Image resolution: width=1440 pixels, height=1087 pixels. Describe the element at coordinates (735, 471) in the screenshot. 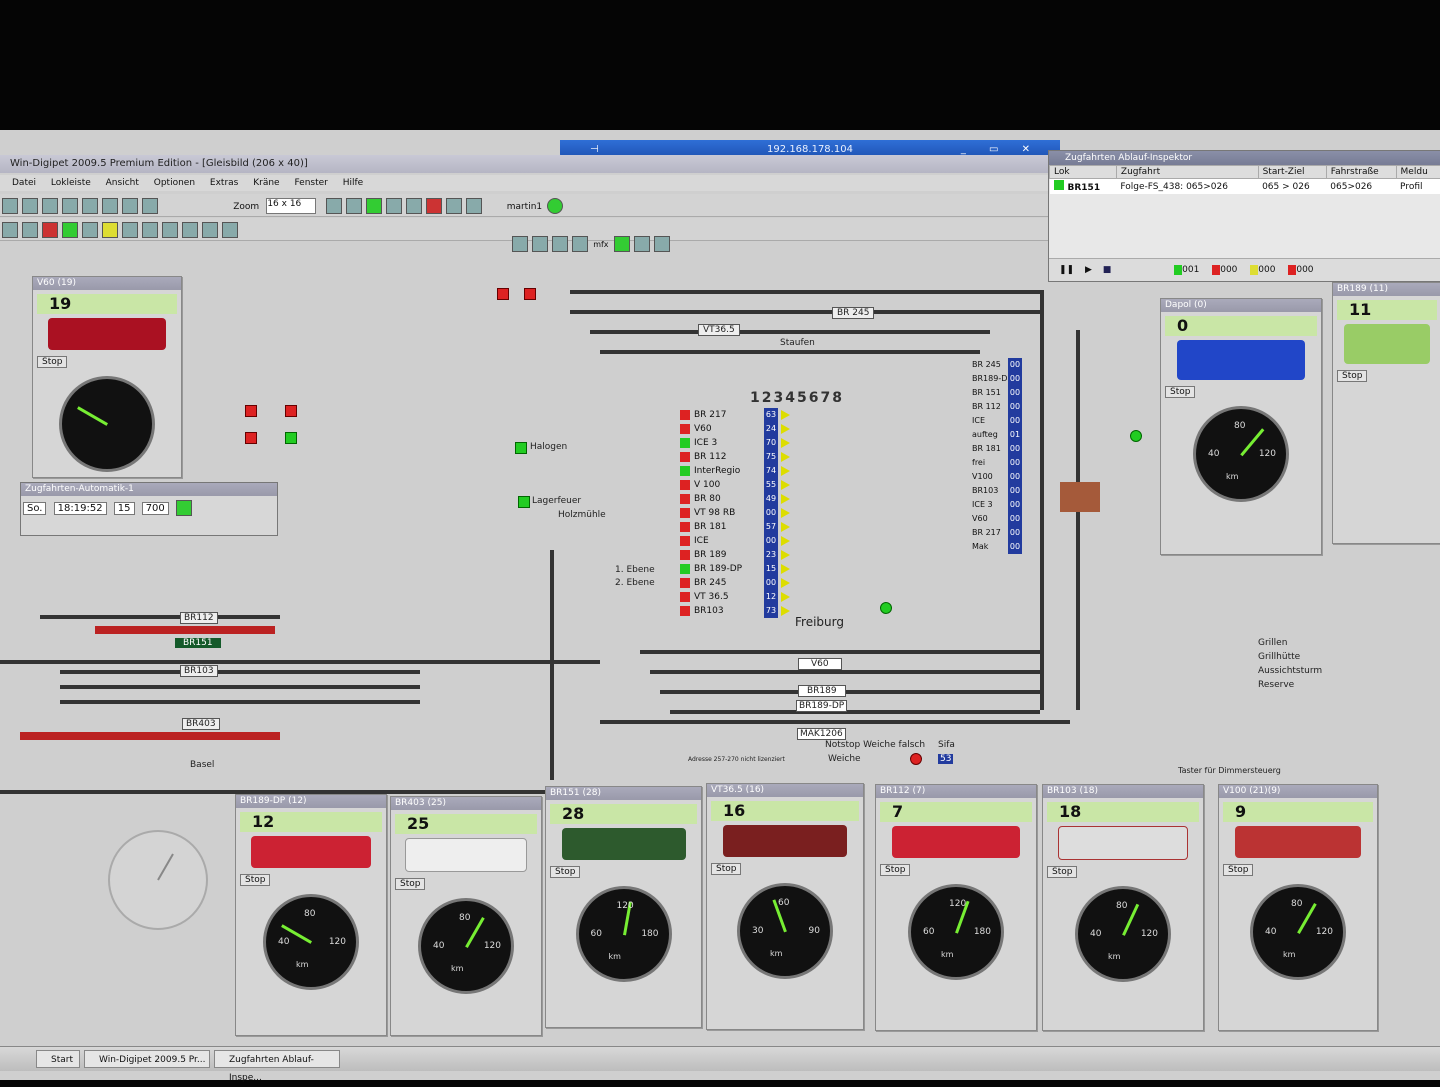

I see `route-row: InterRegio74` at that location.